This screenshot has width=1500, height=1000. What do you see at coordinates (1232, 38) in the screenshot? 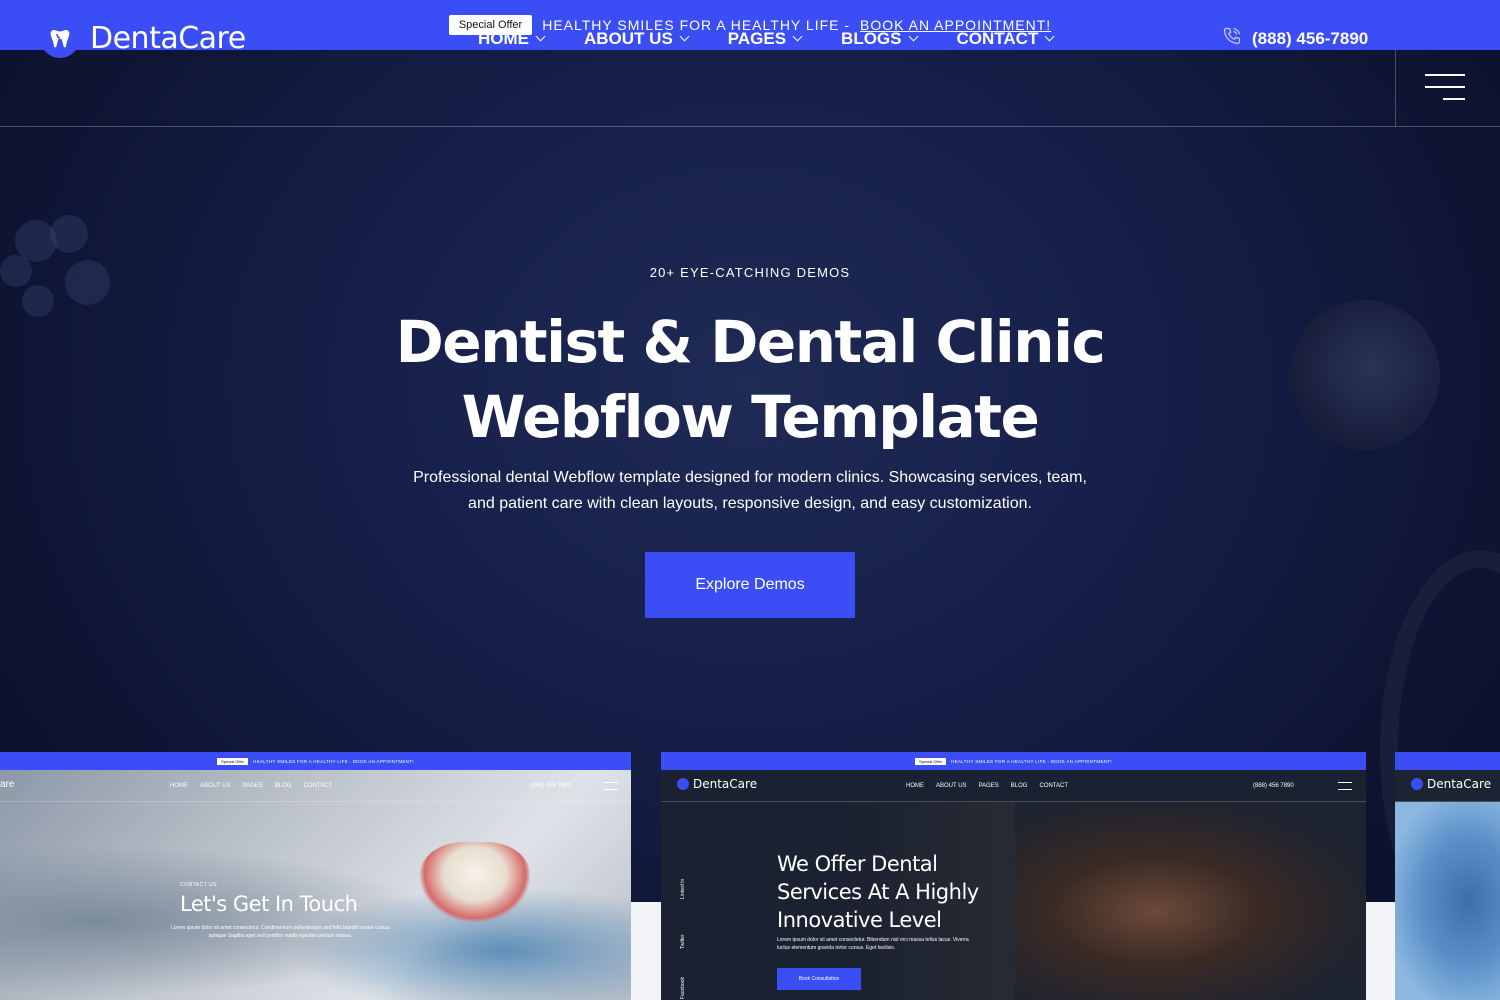
I see `phone-icon` at bounding box center [1232, 38].